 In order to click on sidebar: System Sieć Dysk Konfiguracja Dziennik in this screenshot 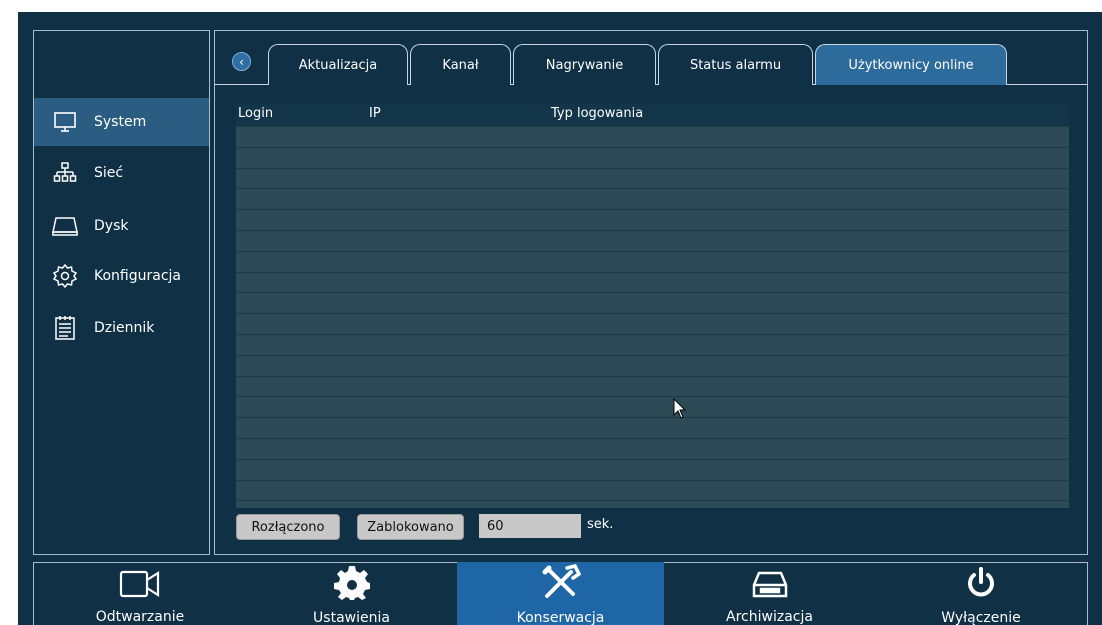, I will do `click(121, 292)`.